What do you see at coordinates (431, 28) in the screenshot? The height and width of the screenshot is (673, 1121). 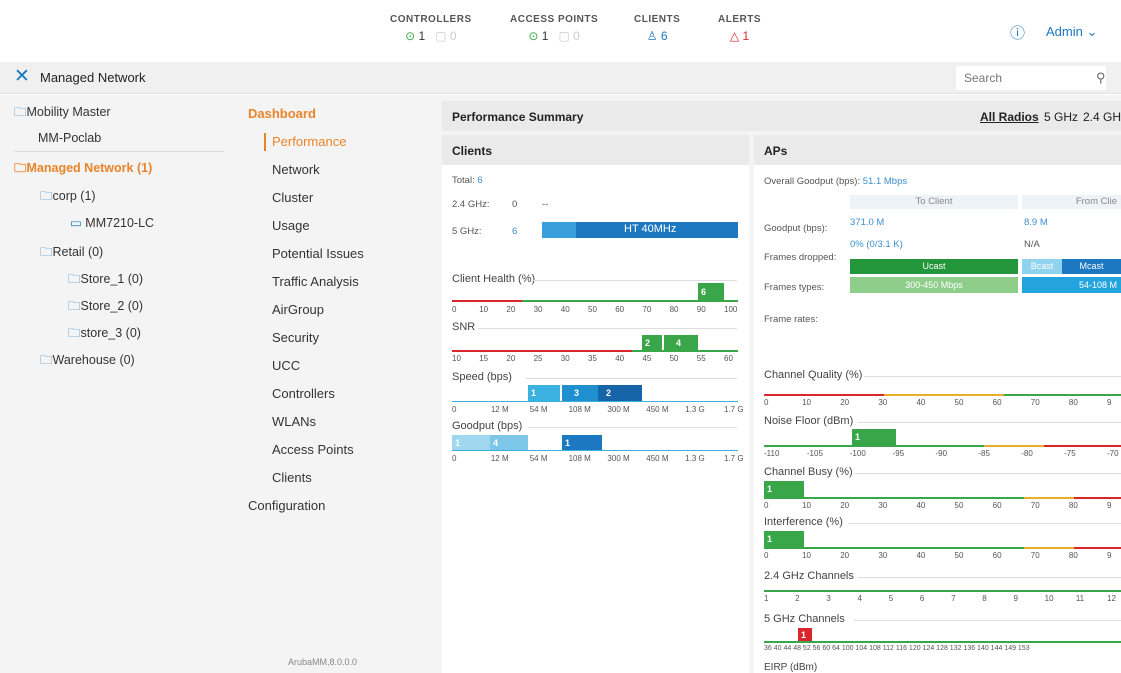 I see `controllers-stat: CONTROLLERS ⊙ 1 ▢ 0` at bounding box center [431, 28].